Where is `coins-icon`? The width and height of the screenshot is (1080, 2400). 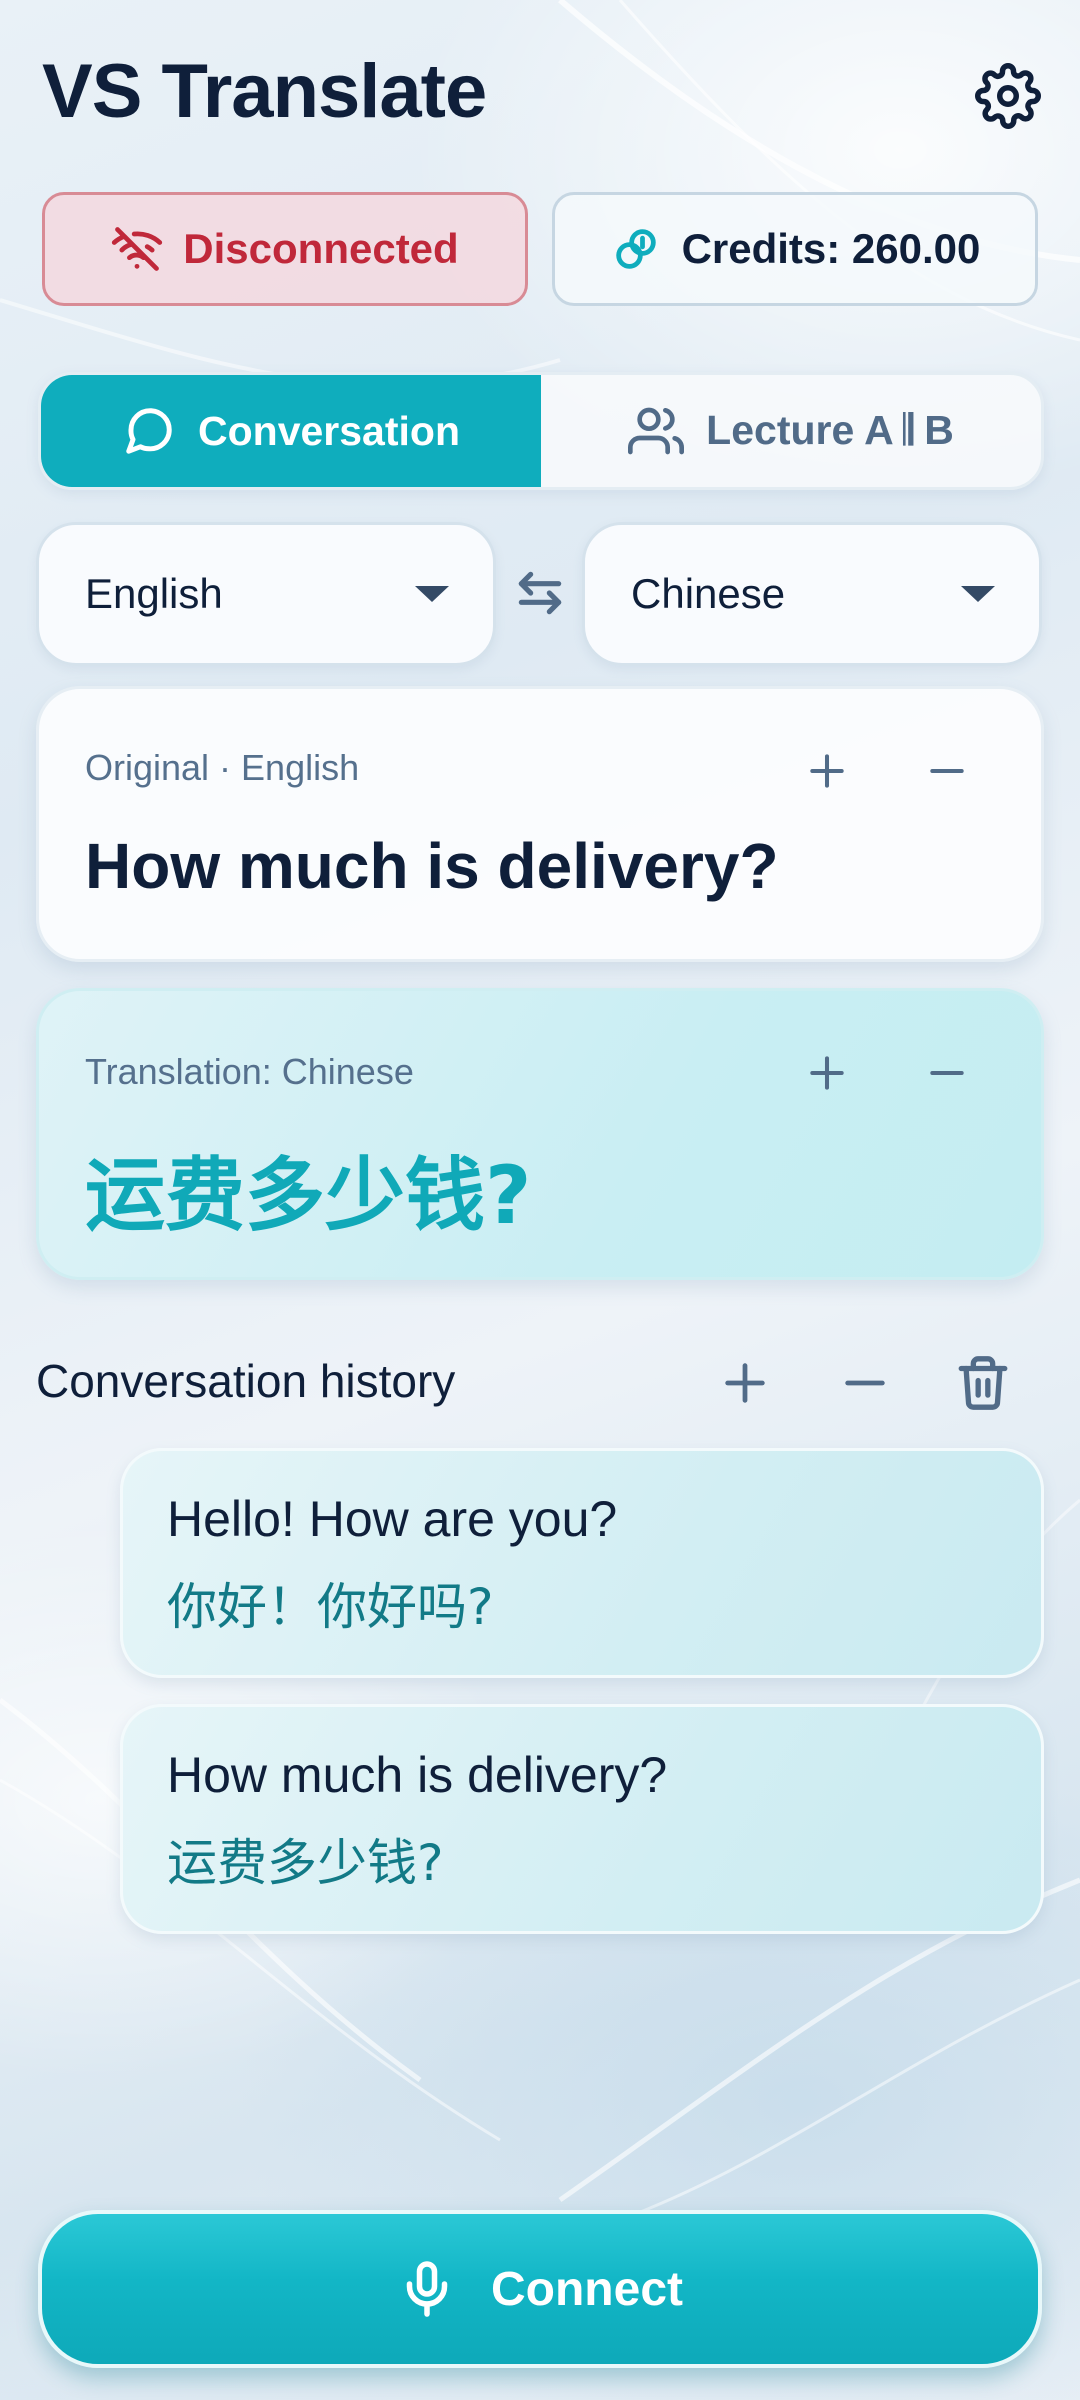
coins-icon is located at coordinates (635, 249).